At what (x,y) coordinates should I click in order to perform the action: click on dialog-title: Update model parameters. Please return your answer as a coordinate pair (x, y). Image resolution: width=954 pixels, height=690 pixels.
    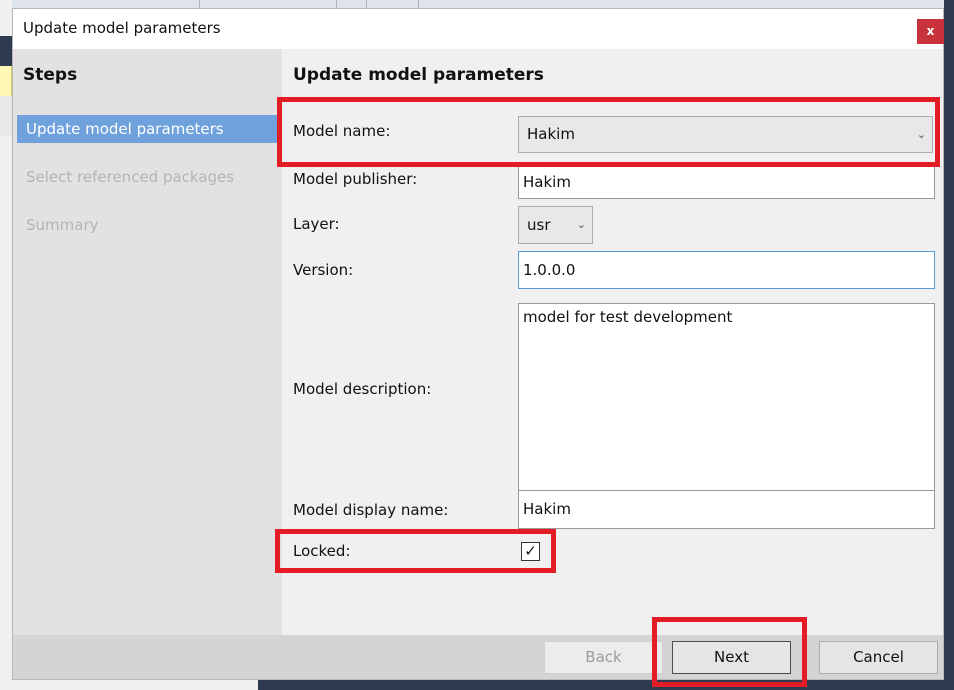
    Looking at the image, I should click on (122, 28).